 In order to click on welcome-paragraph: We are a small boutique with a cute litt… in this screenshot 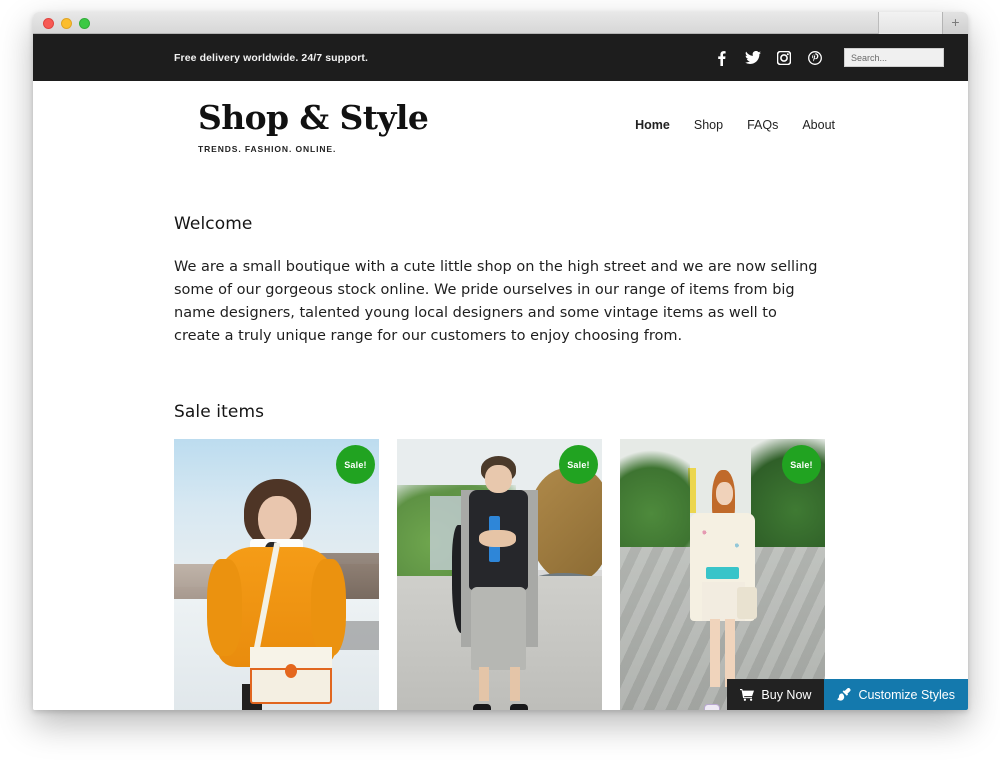, I will do `click(496, 301)`.